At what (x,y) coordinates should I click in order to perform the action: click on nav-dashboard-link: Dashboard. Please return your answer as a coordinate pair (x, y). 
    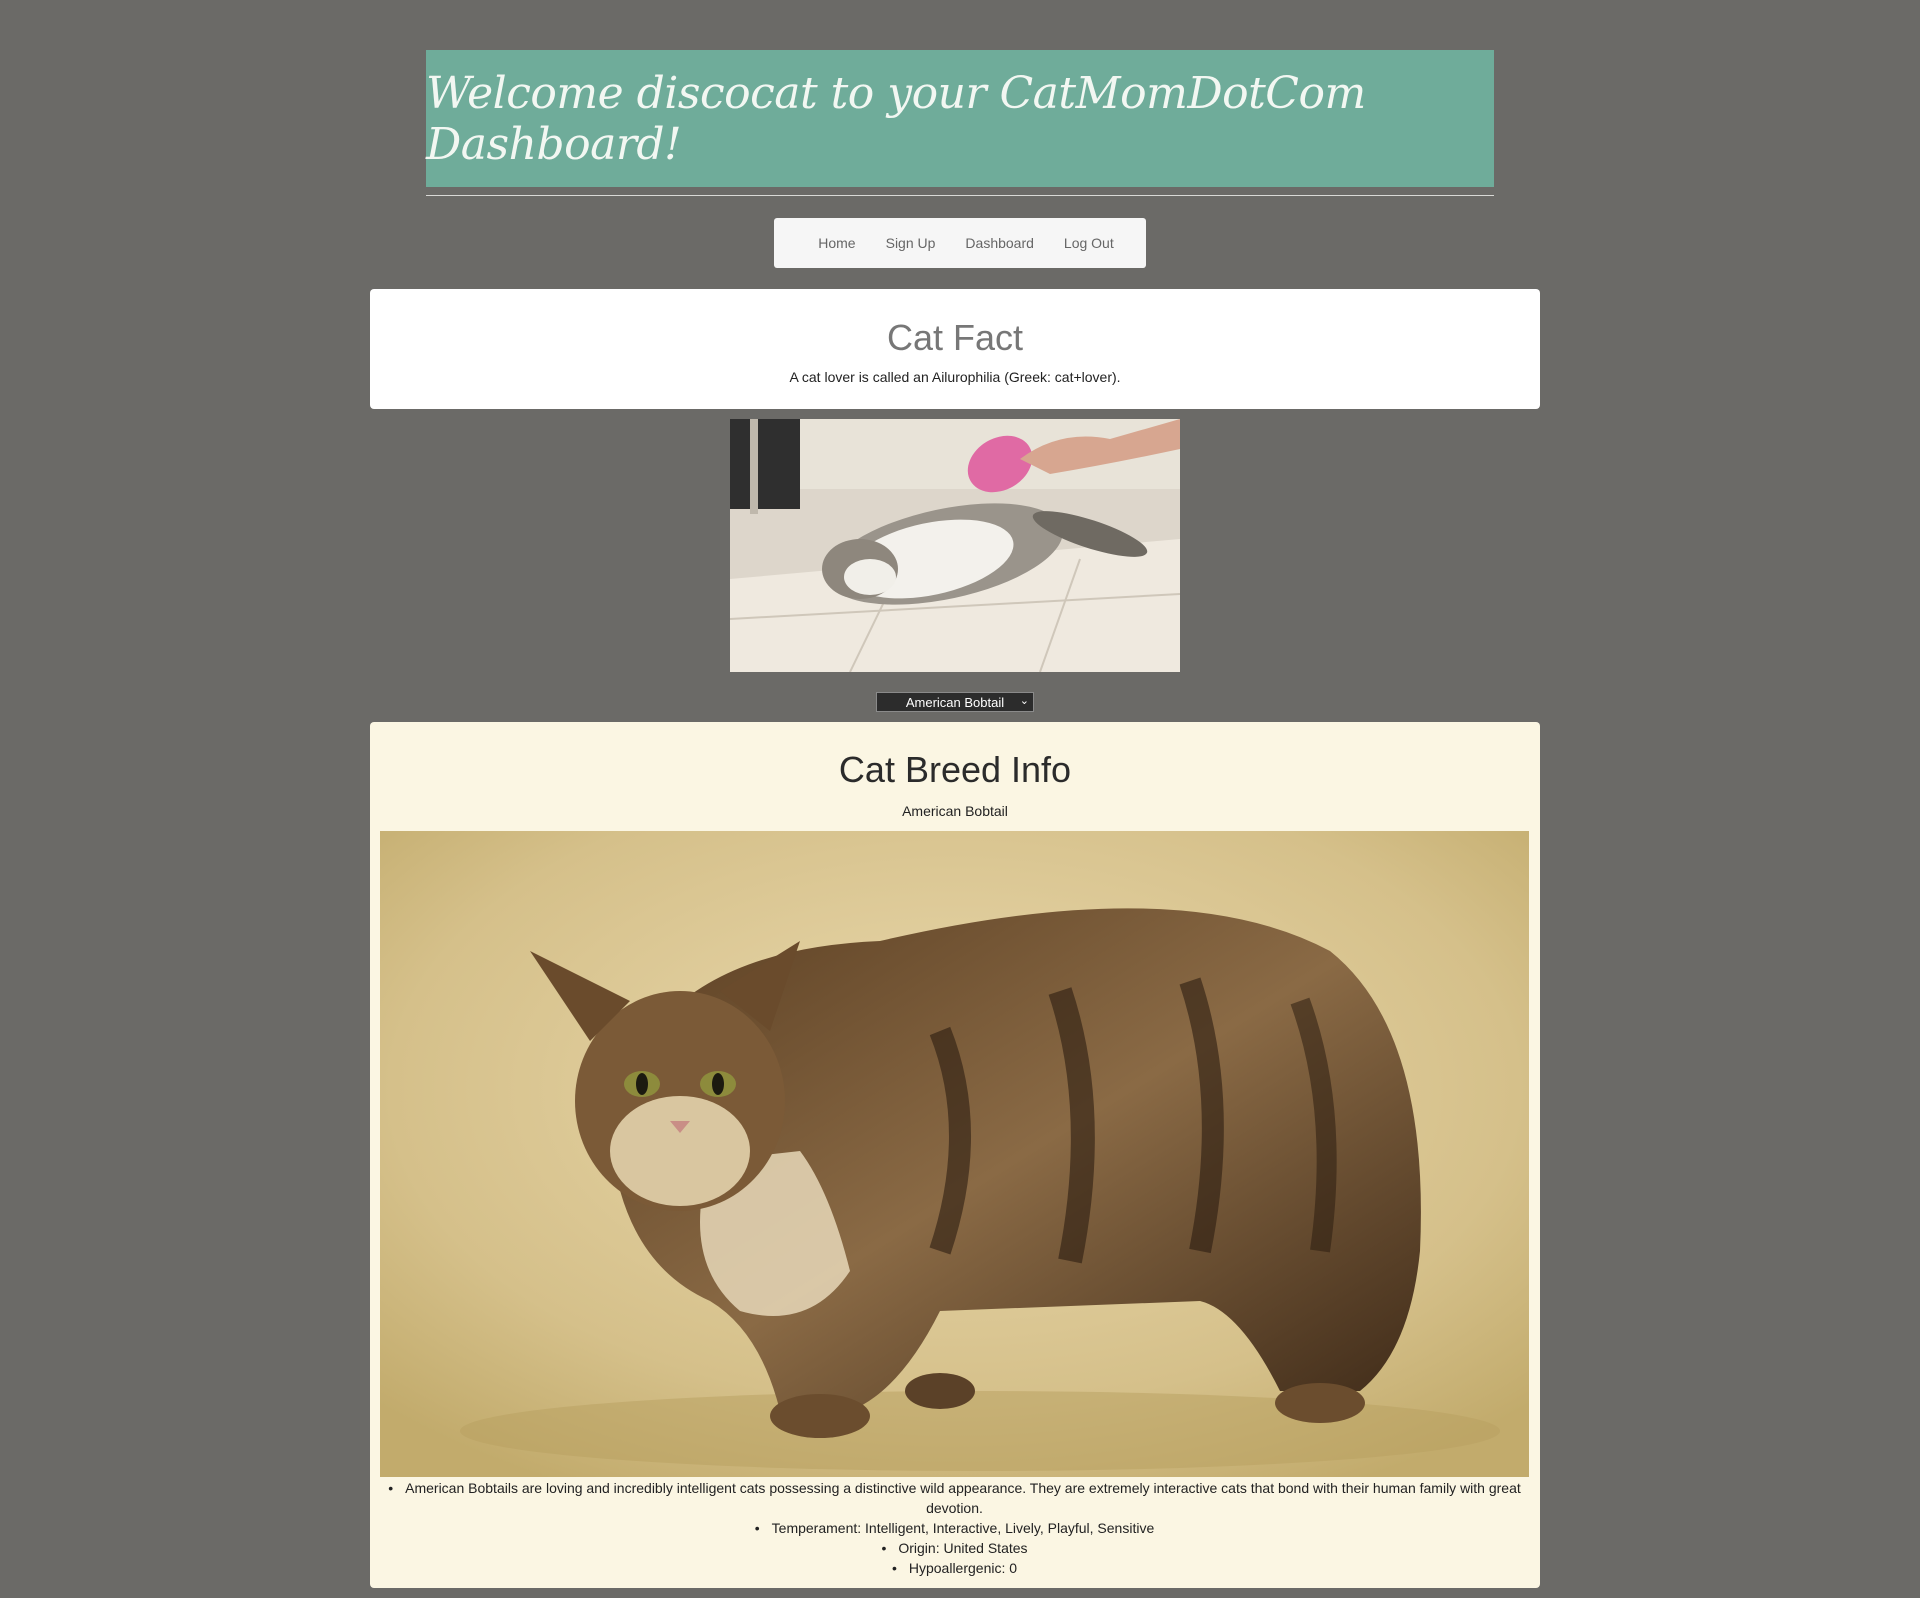
    Looking at the image, I should click on (999, 243).